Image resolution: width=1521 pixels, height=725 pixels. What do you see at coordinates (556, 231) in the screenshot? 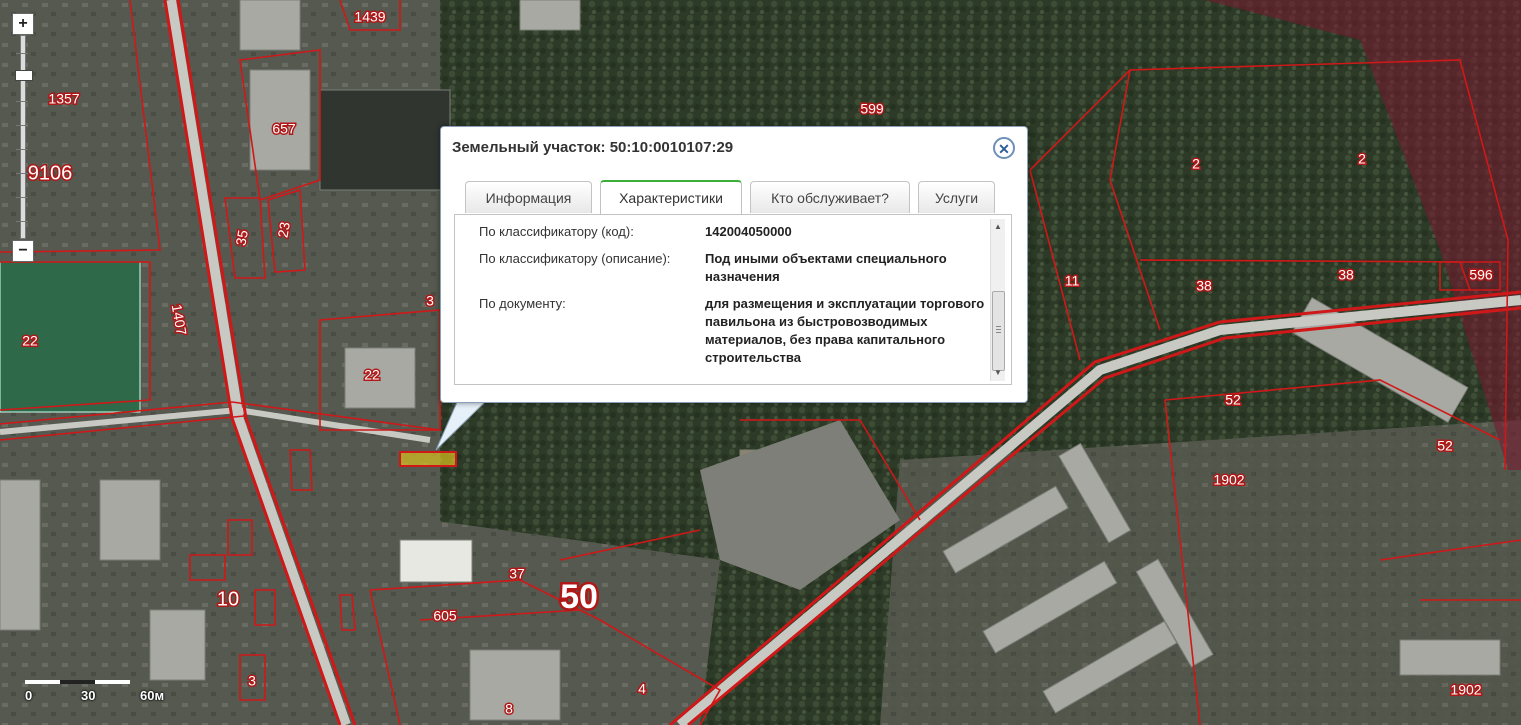
I see `row-label-classifier-code: По классификатору (код):` at bounding box center [556, 231].